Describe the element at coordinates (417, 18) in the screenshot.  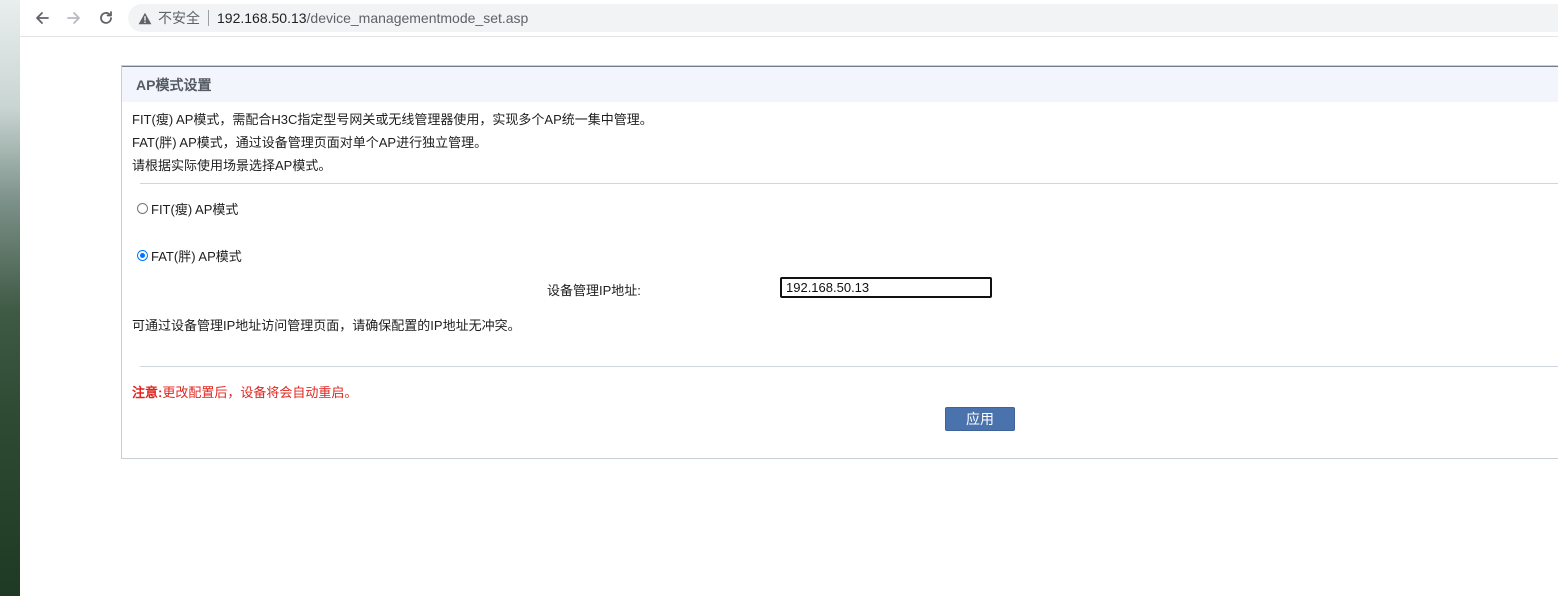
I see `url-path: /device_managementmode_set.asp` at that location.